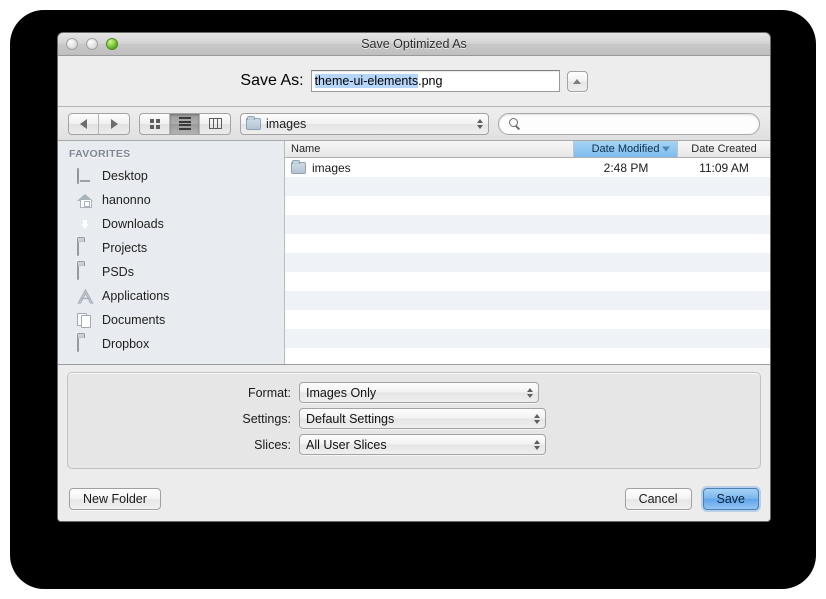 The image size is (826, 599). I want to click on save-as-label: Save As:, so click(272, 80).